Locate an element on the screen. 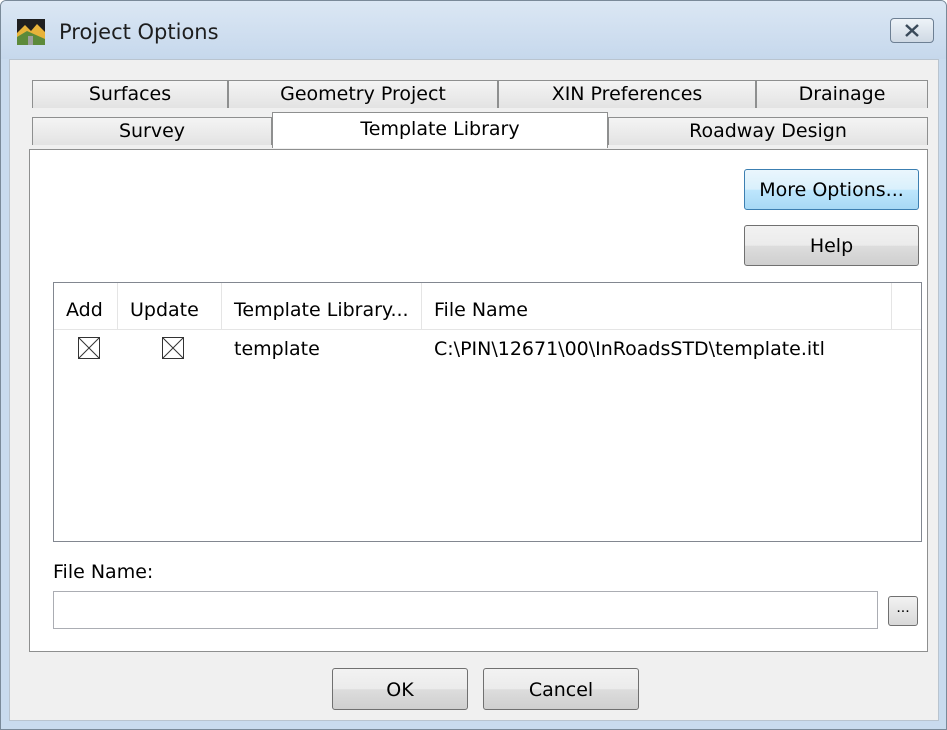 The width and height of the screenshot is (947, 730). tab-survey: Survey is located at coordinates (152, 131).